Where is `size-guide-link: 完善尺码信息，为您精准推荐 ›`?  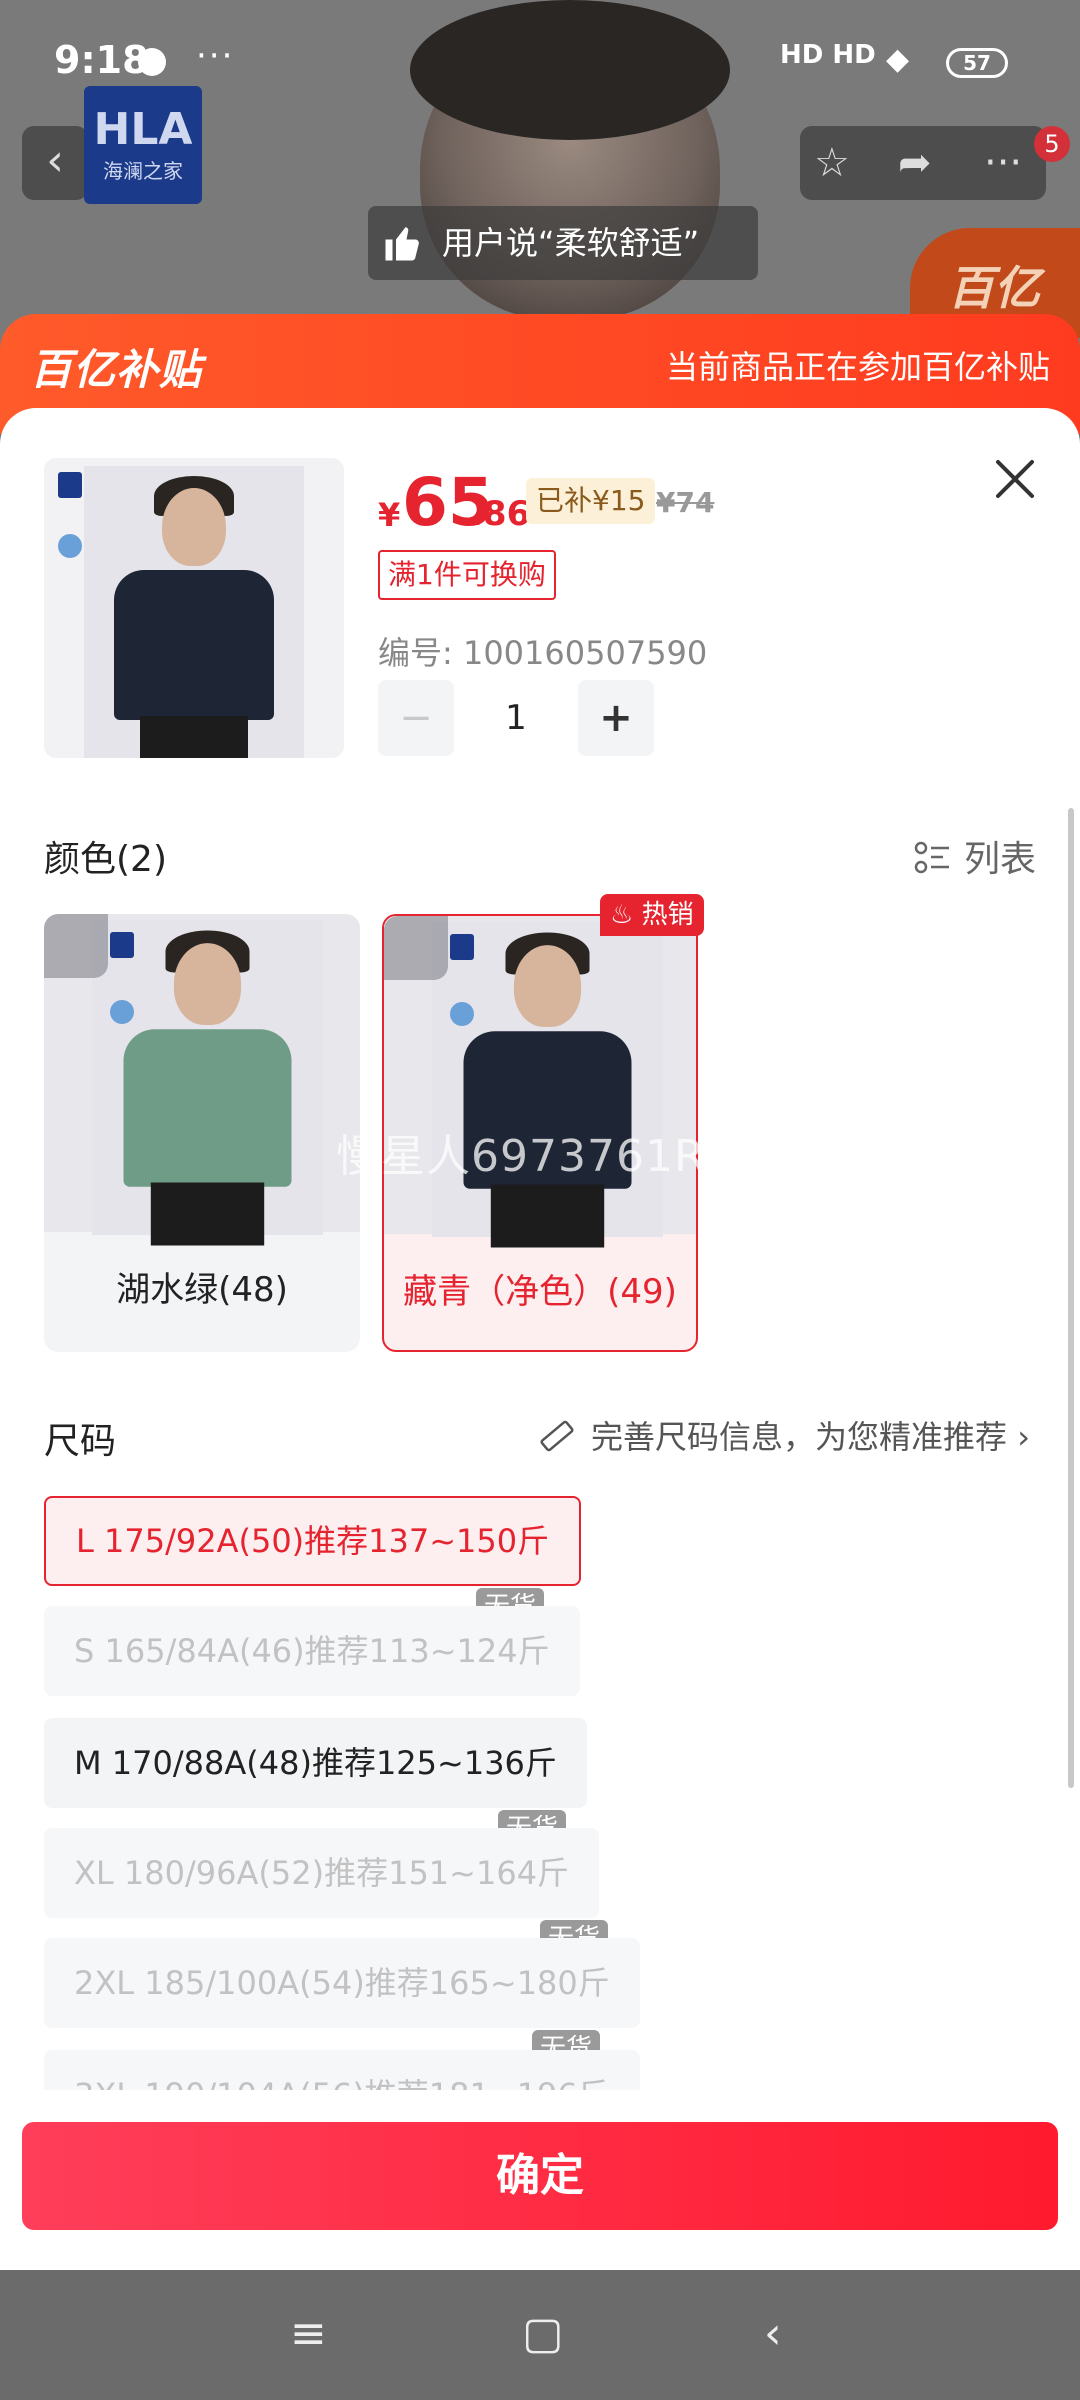 size-guide-link: 完善尺码信息，为您精准推荐 › is located at coordinates (783, 1435).